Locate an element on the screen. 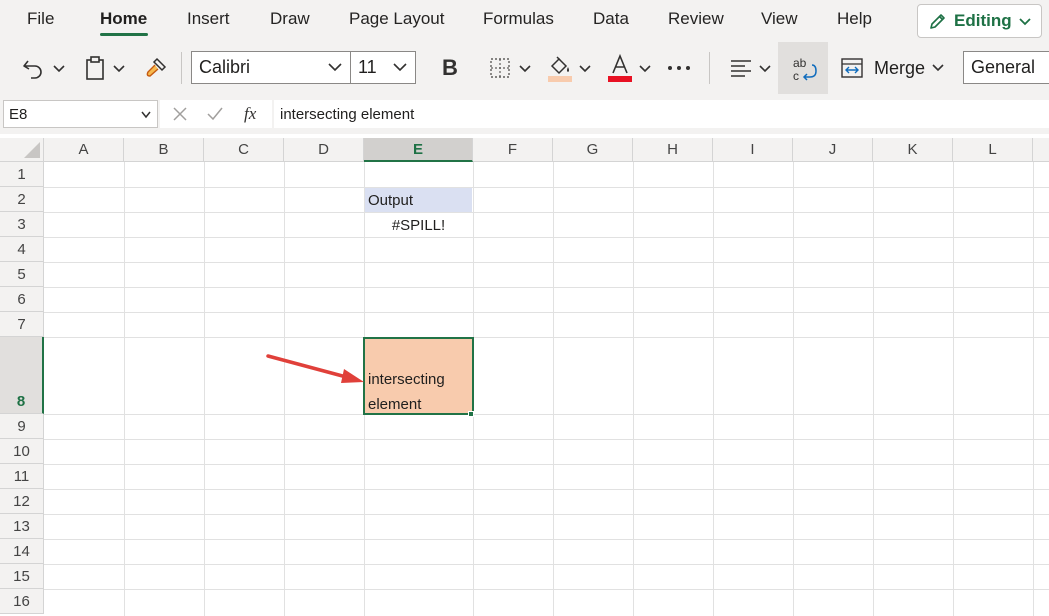 The image size is (1049, 616). menu-review: Review is located at coordinates (696, 19).